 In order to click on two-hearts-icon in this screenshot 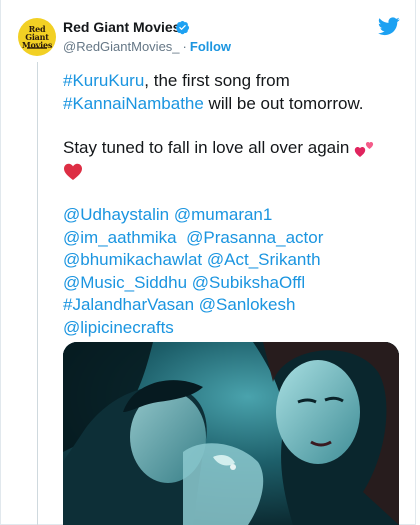, I will do `click(364, 149)`.